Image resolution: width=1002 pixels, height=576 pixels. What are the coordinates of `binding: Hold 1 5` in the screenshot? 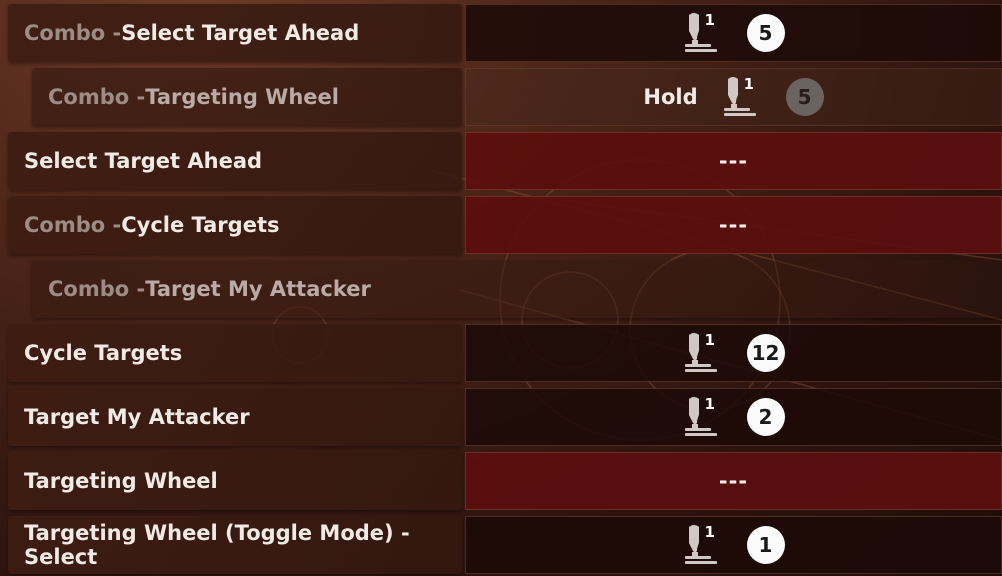 It's located at (733, 97).